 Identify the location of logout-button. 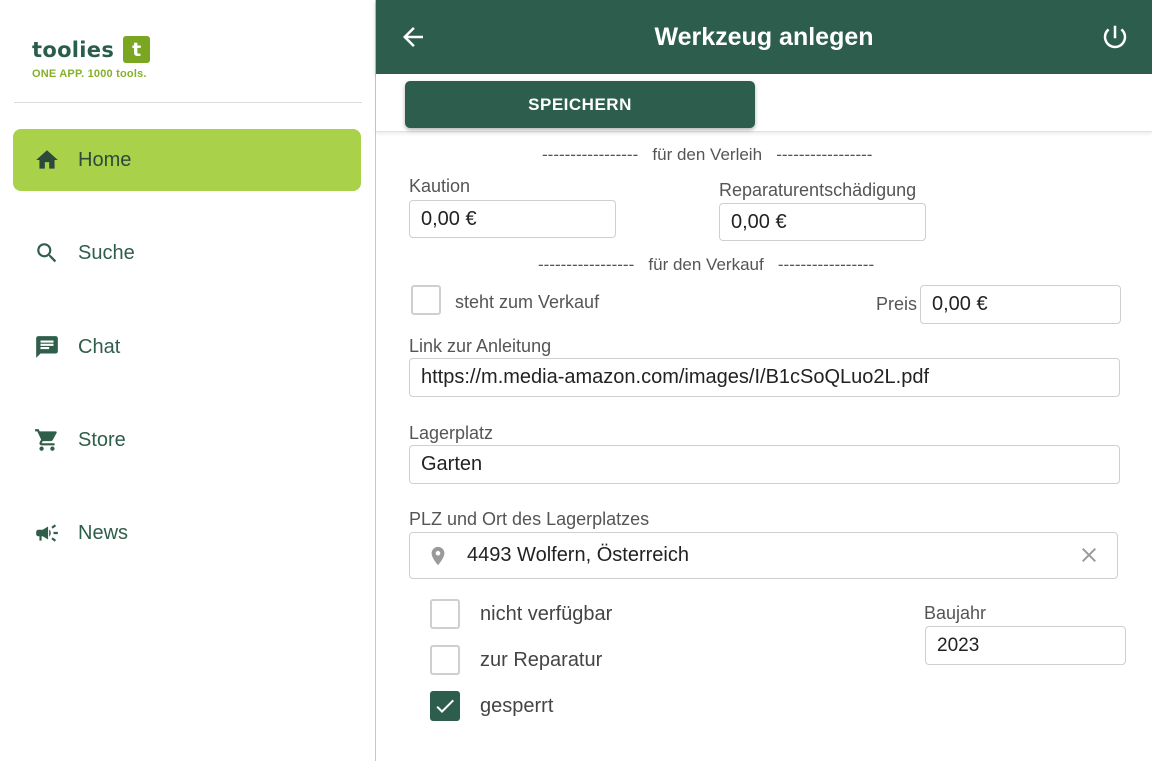
(1115, 37).